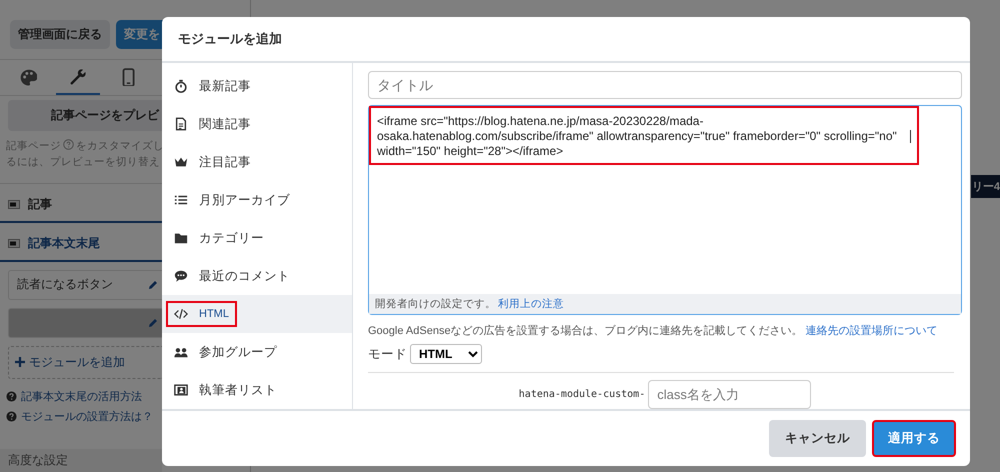  What do you see at coordinates (985, 186) in the screenshot?
I see `menu-label: リー4` at bounding box center [985, 186].